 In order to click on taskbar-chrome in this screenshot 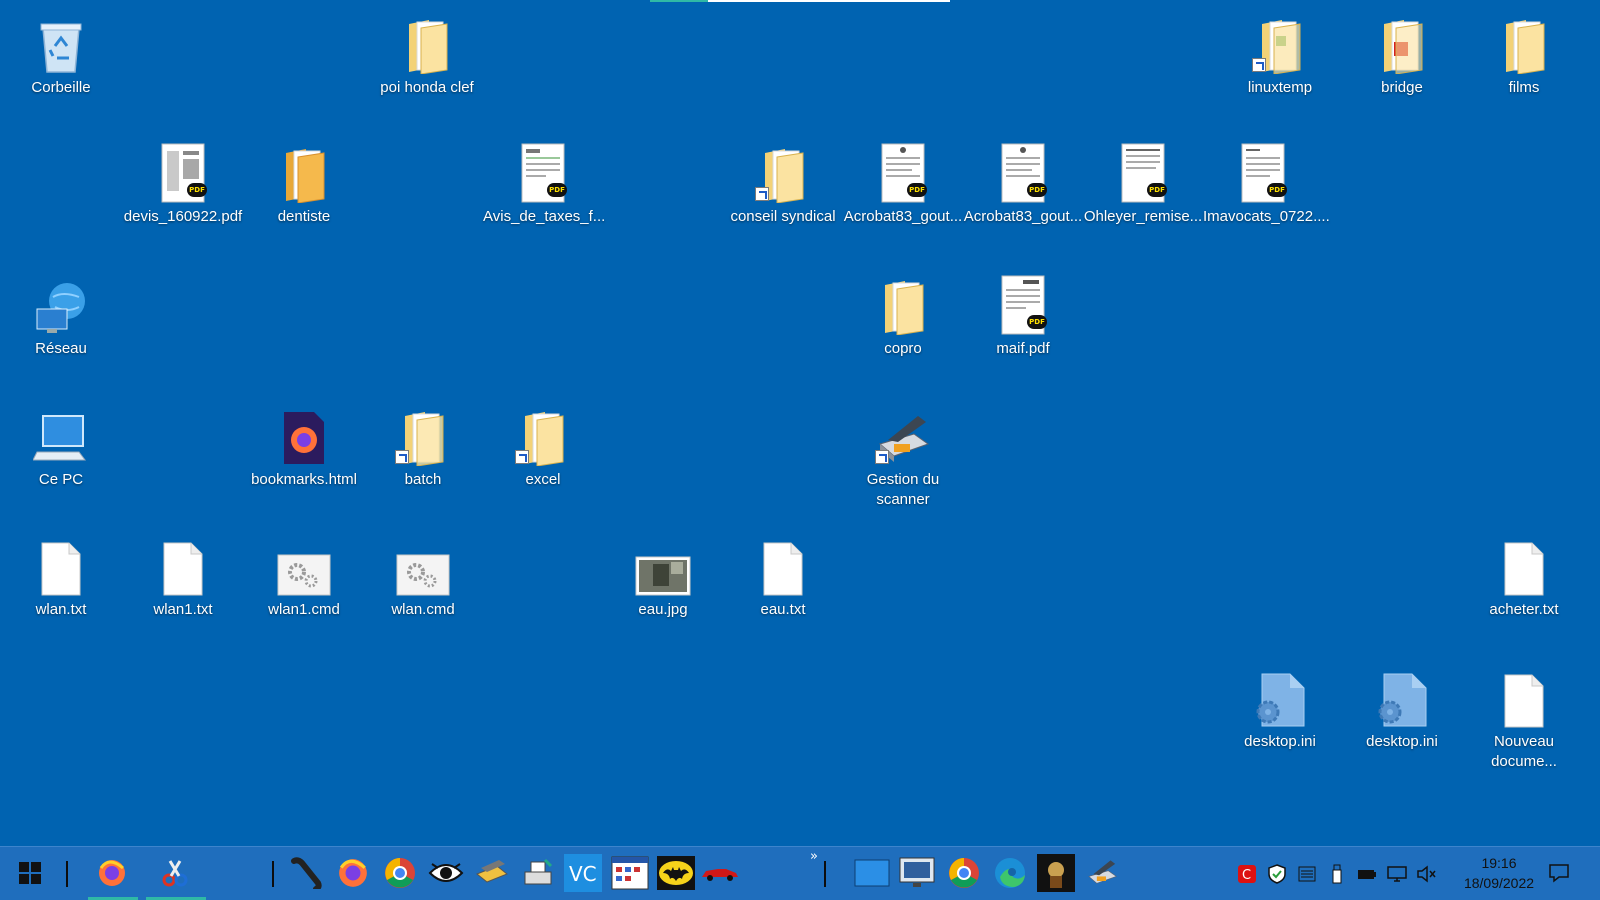, I will do `click(400, 873)`.